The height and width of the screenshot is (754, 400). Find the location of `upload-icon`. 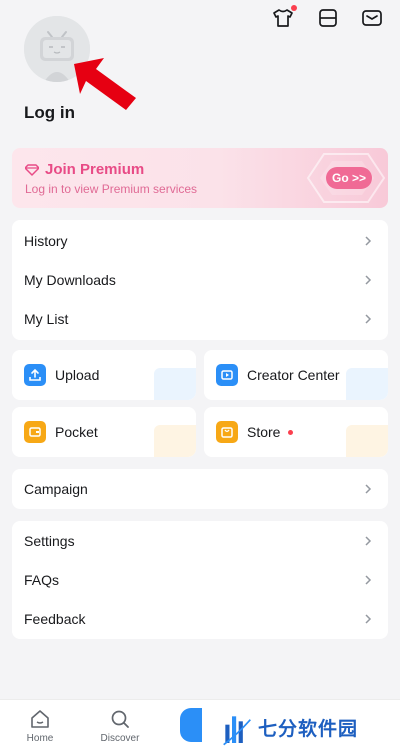

upload-icon is located at coordinates (35, 375).